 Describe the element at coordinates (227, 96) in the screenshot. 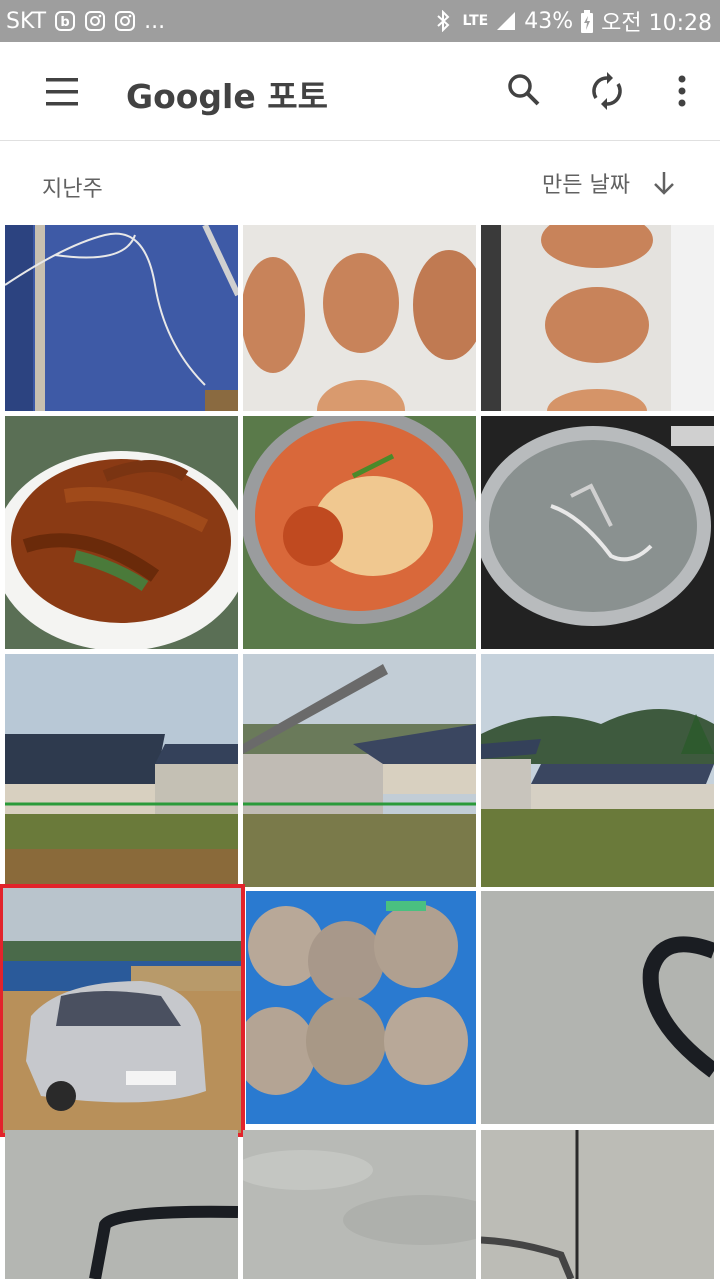

I see `page-title: Google 포토` at that location.